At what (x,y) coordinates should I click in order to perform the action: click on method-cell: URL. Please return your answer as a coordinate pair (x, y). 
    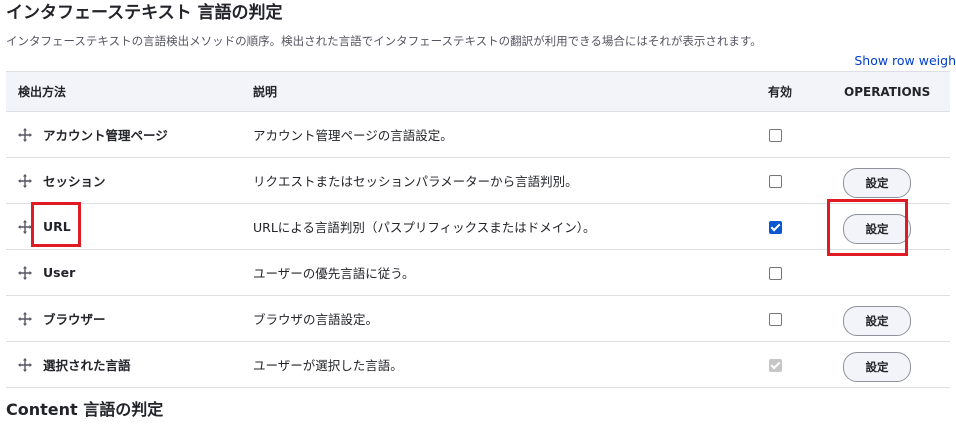
    Looking at the image, I should click on (129, 226).